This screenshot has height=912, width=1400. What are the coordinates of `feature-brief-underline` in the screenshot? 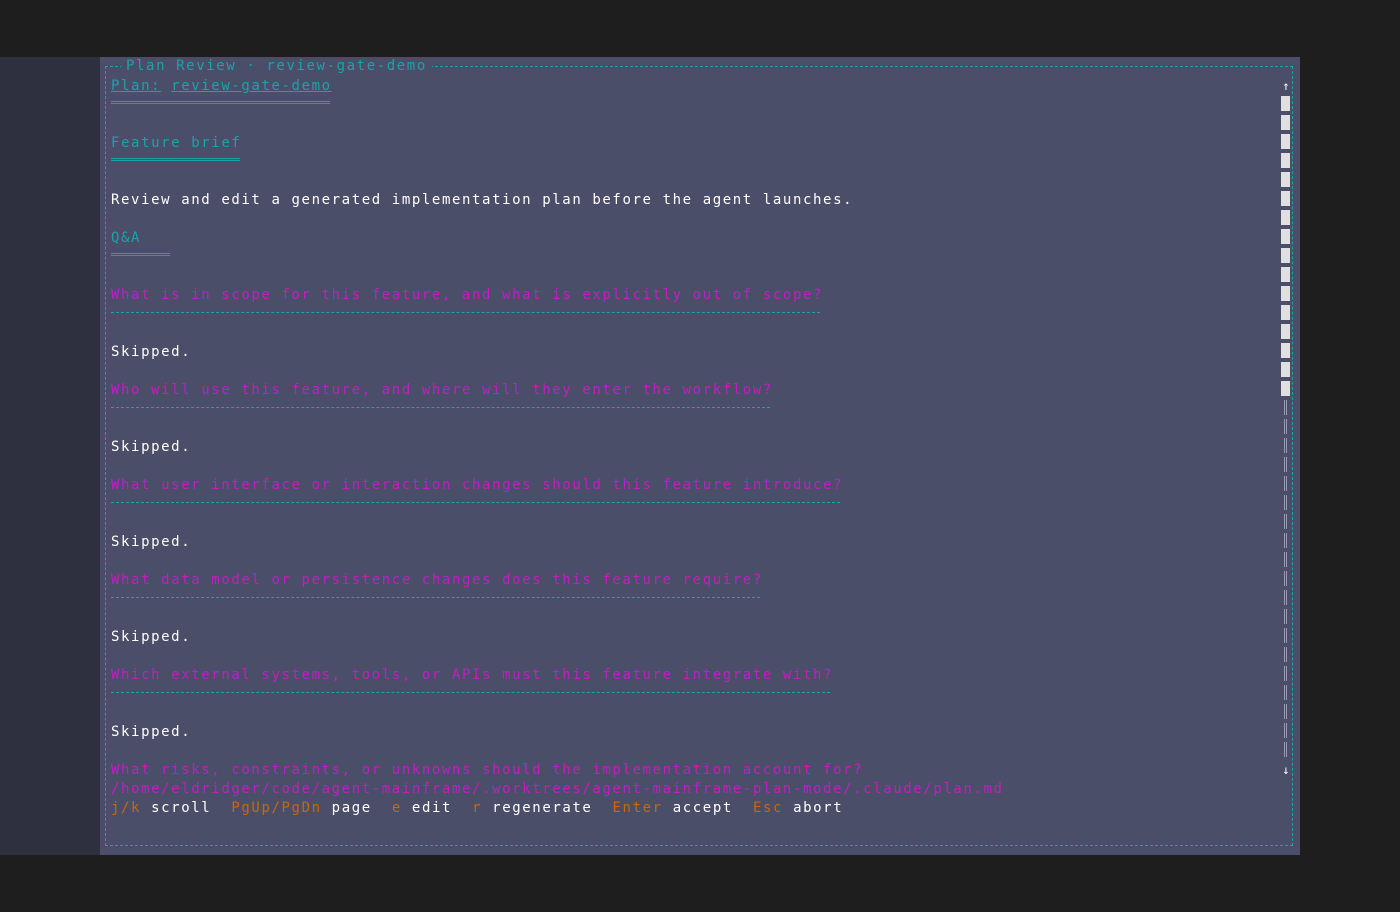 It's located at (175, 159).